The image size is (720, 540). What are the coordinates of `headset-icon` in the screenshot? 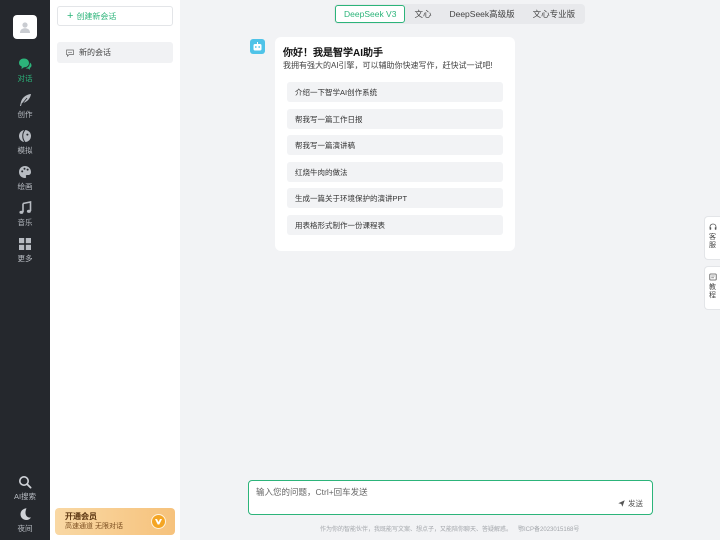 It's located at (712, 226).